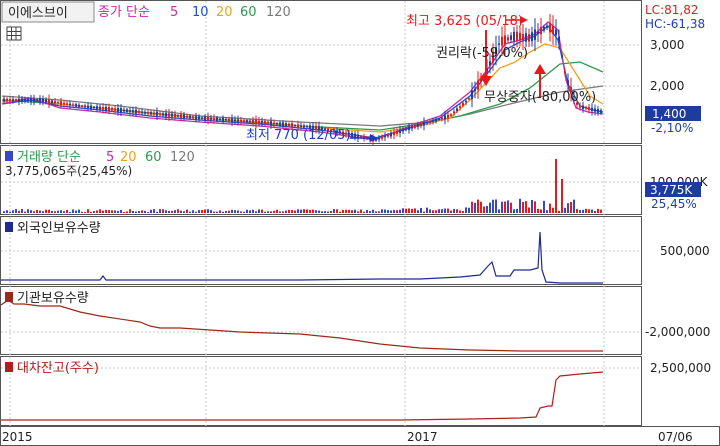 Image resolution: width=720 pixels, height=446 pixels. What do you see at coordinates (321, 180) in the screenshot?
I see `volume-panel` at bounding box center [321, 180].